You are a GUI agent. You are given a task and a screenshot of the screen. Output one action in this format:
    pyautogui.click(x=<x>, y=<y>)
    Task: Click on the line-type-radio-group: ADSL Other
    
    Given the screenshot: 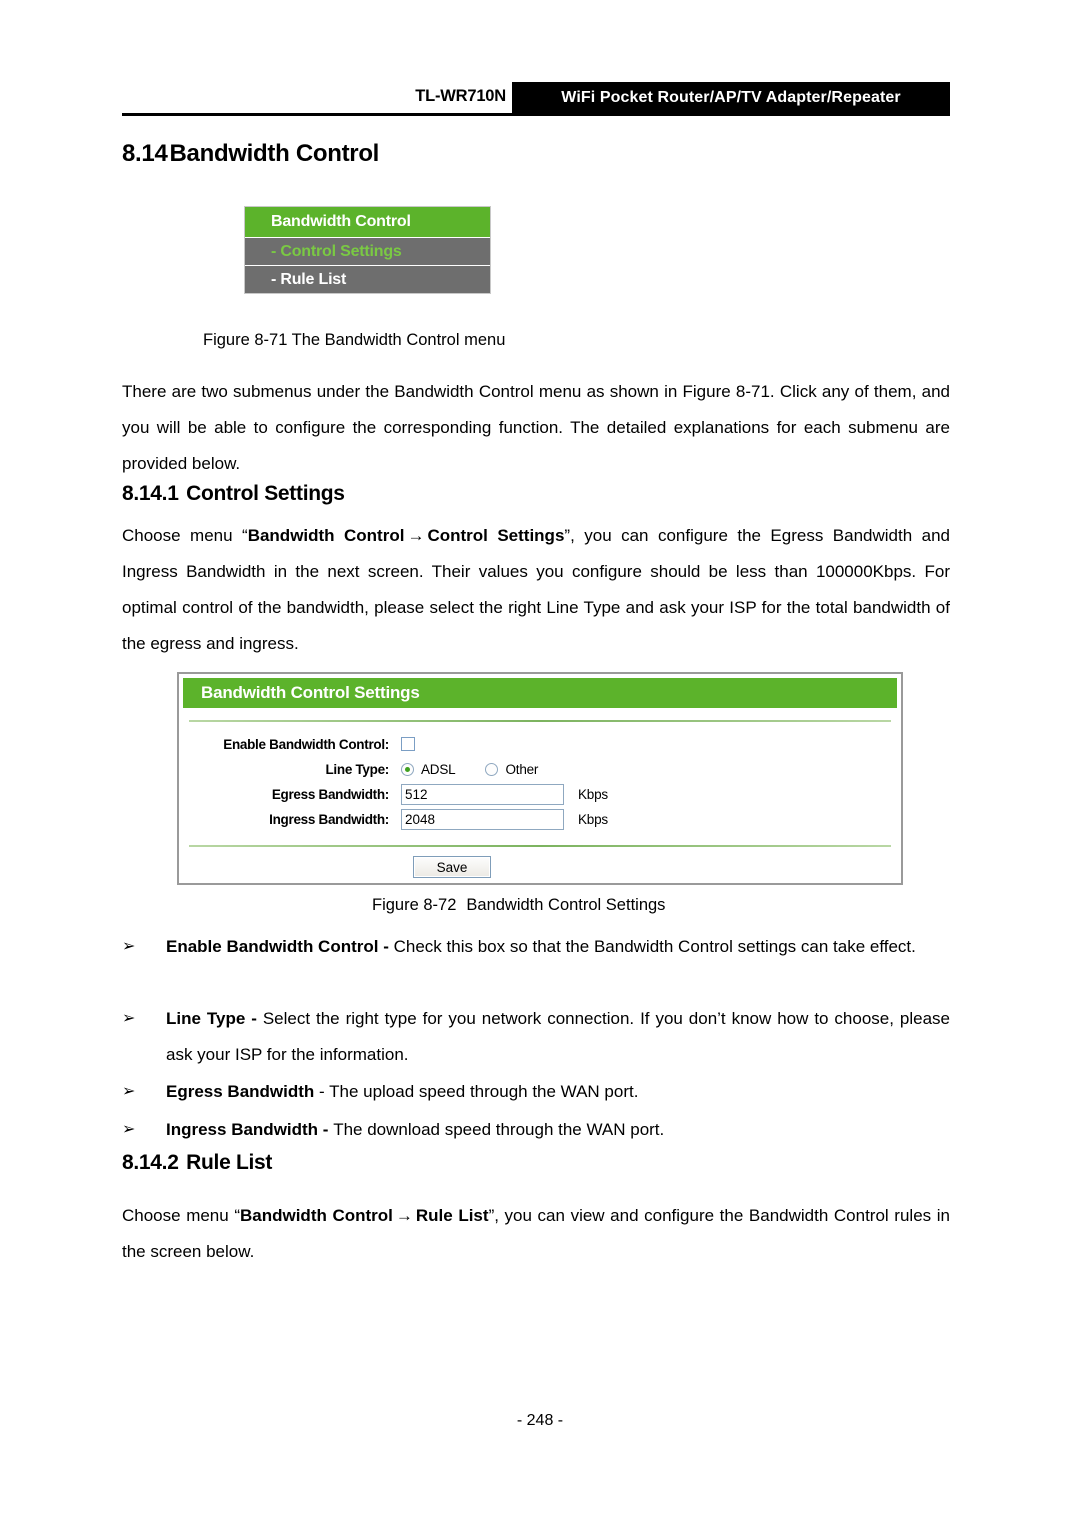 What is the action you would take?
    pyautogui.click(x=484, y=769)
    